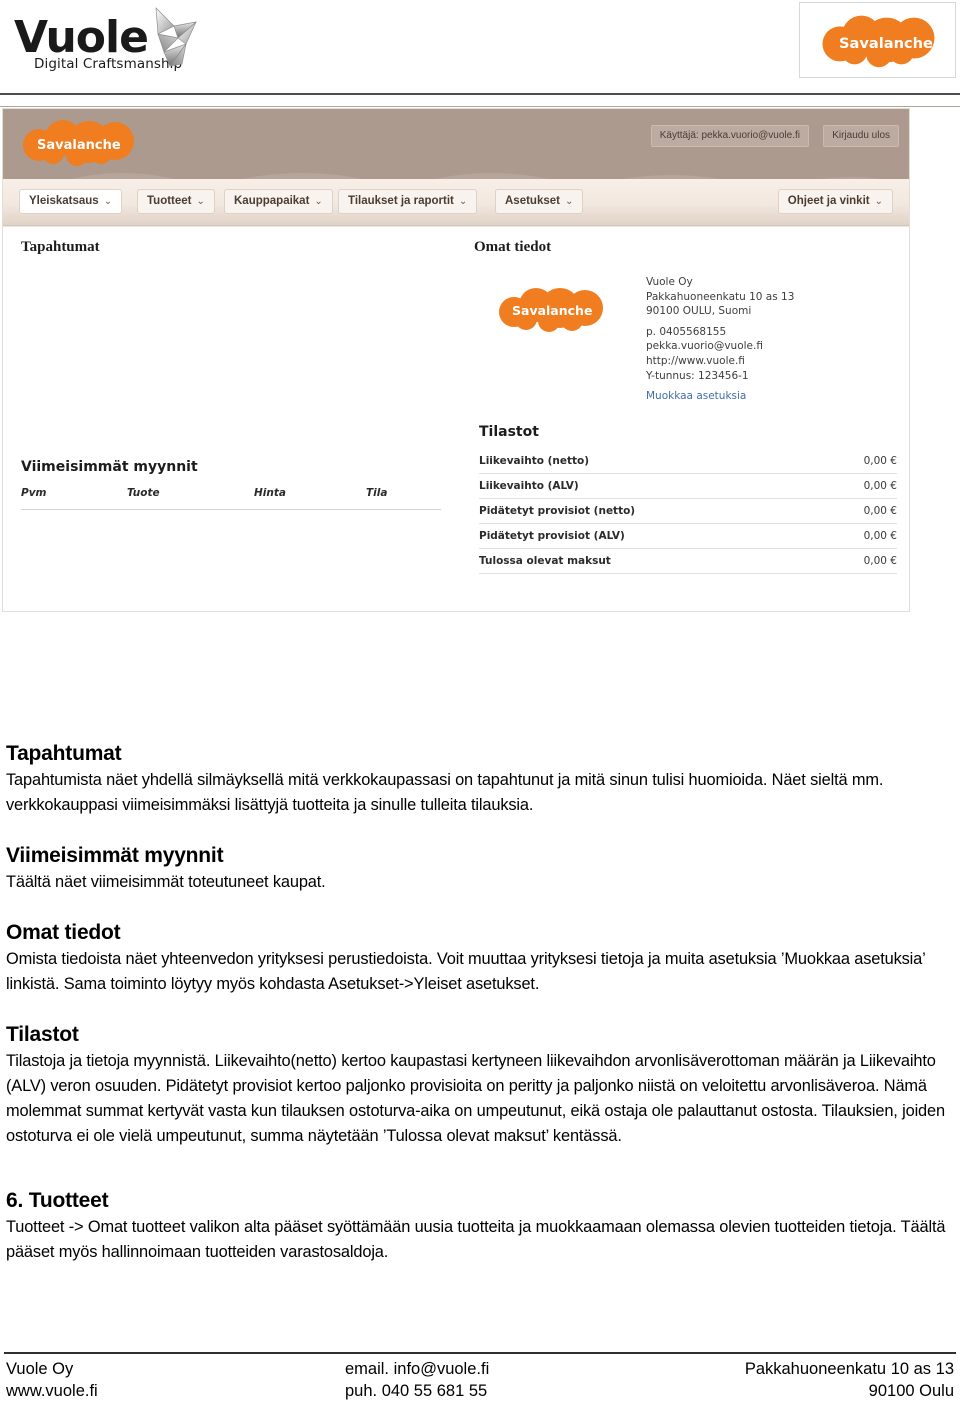 The image size is (960, 1403). Describe the element at coordinates (651, 486) in the screenshot. I see `stat-label: Liikevaihto (ALV)` at that location.